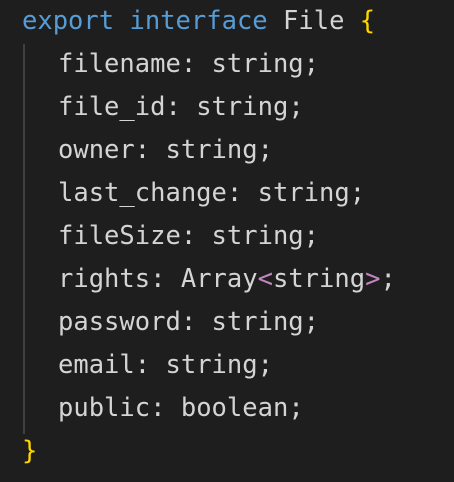  I want to click on close-brace: }, so click(30, 451).